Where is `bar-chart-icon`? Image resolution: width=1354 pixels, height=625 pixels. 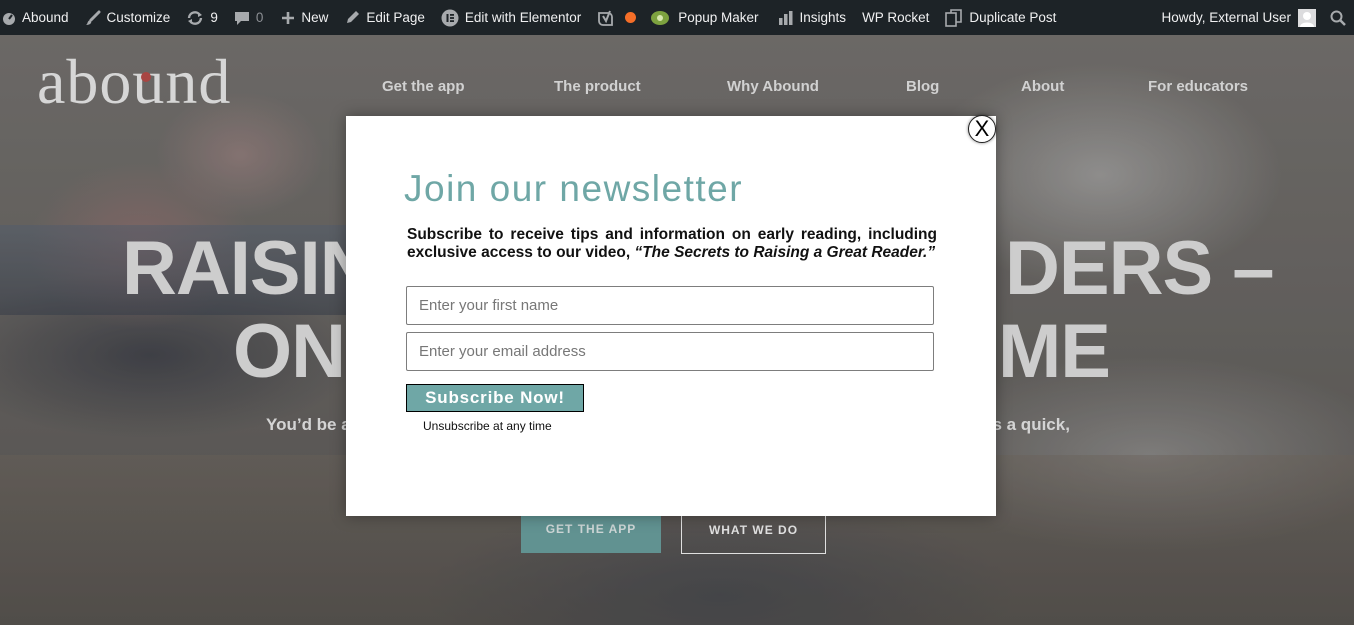 bar-chart-icon is located at coordinates (786, 18).